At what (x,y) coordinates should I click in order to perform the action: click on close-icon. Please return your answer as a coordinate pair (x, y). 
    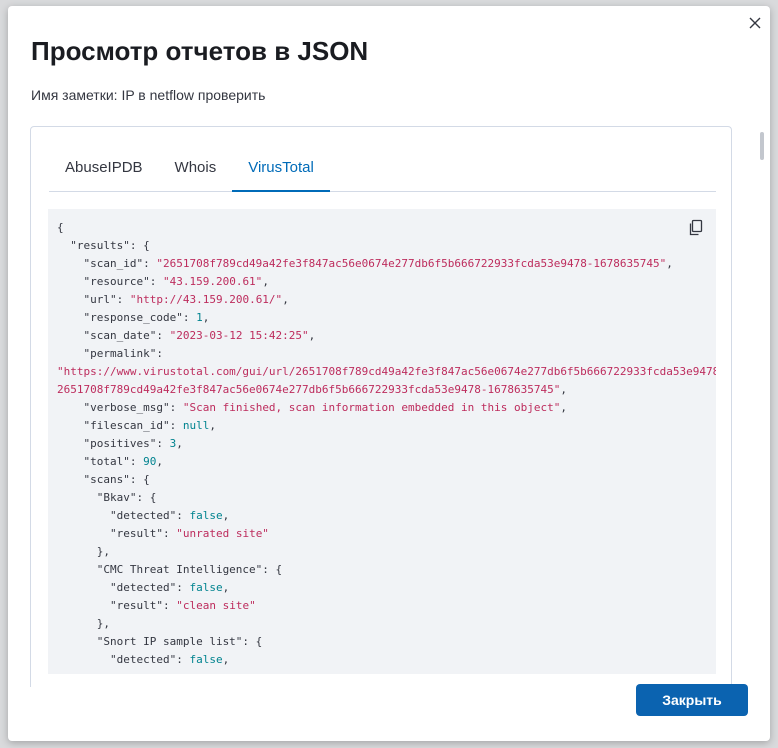
    Looking at the image, I should click on (755, 23).